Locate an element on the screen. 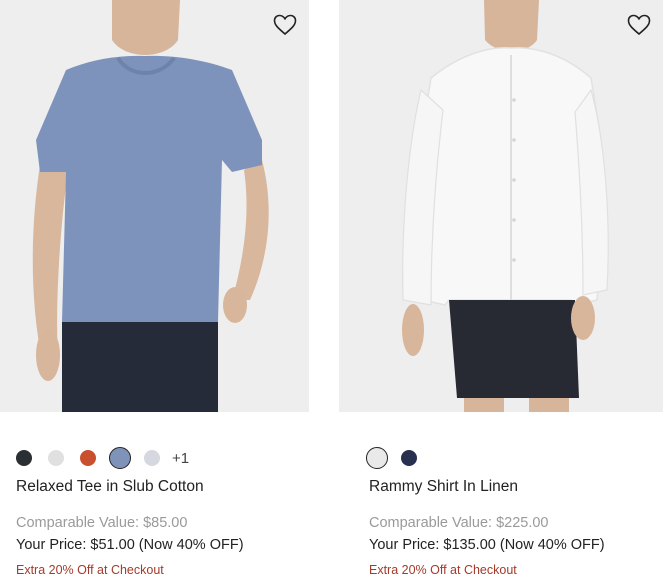 The height and width of the screenshot is (584, 668). comparable-value: Comparable Value: $85.00 is located at coordinates (102, 523).